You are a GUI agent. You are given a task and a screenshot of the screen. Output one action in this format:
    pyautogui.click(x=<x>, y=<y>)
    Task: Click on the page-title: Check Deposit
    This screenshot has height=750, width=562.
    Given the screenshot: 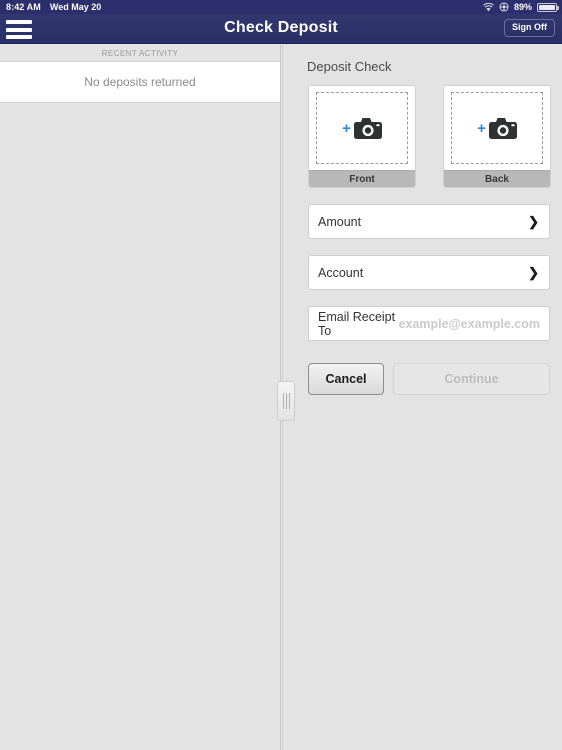 What is the action you would take?
    pyautogui.click(x=281, y=27)
    